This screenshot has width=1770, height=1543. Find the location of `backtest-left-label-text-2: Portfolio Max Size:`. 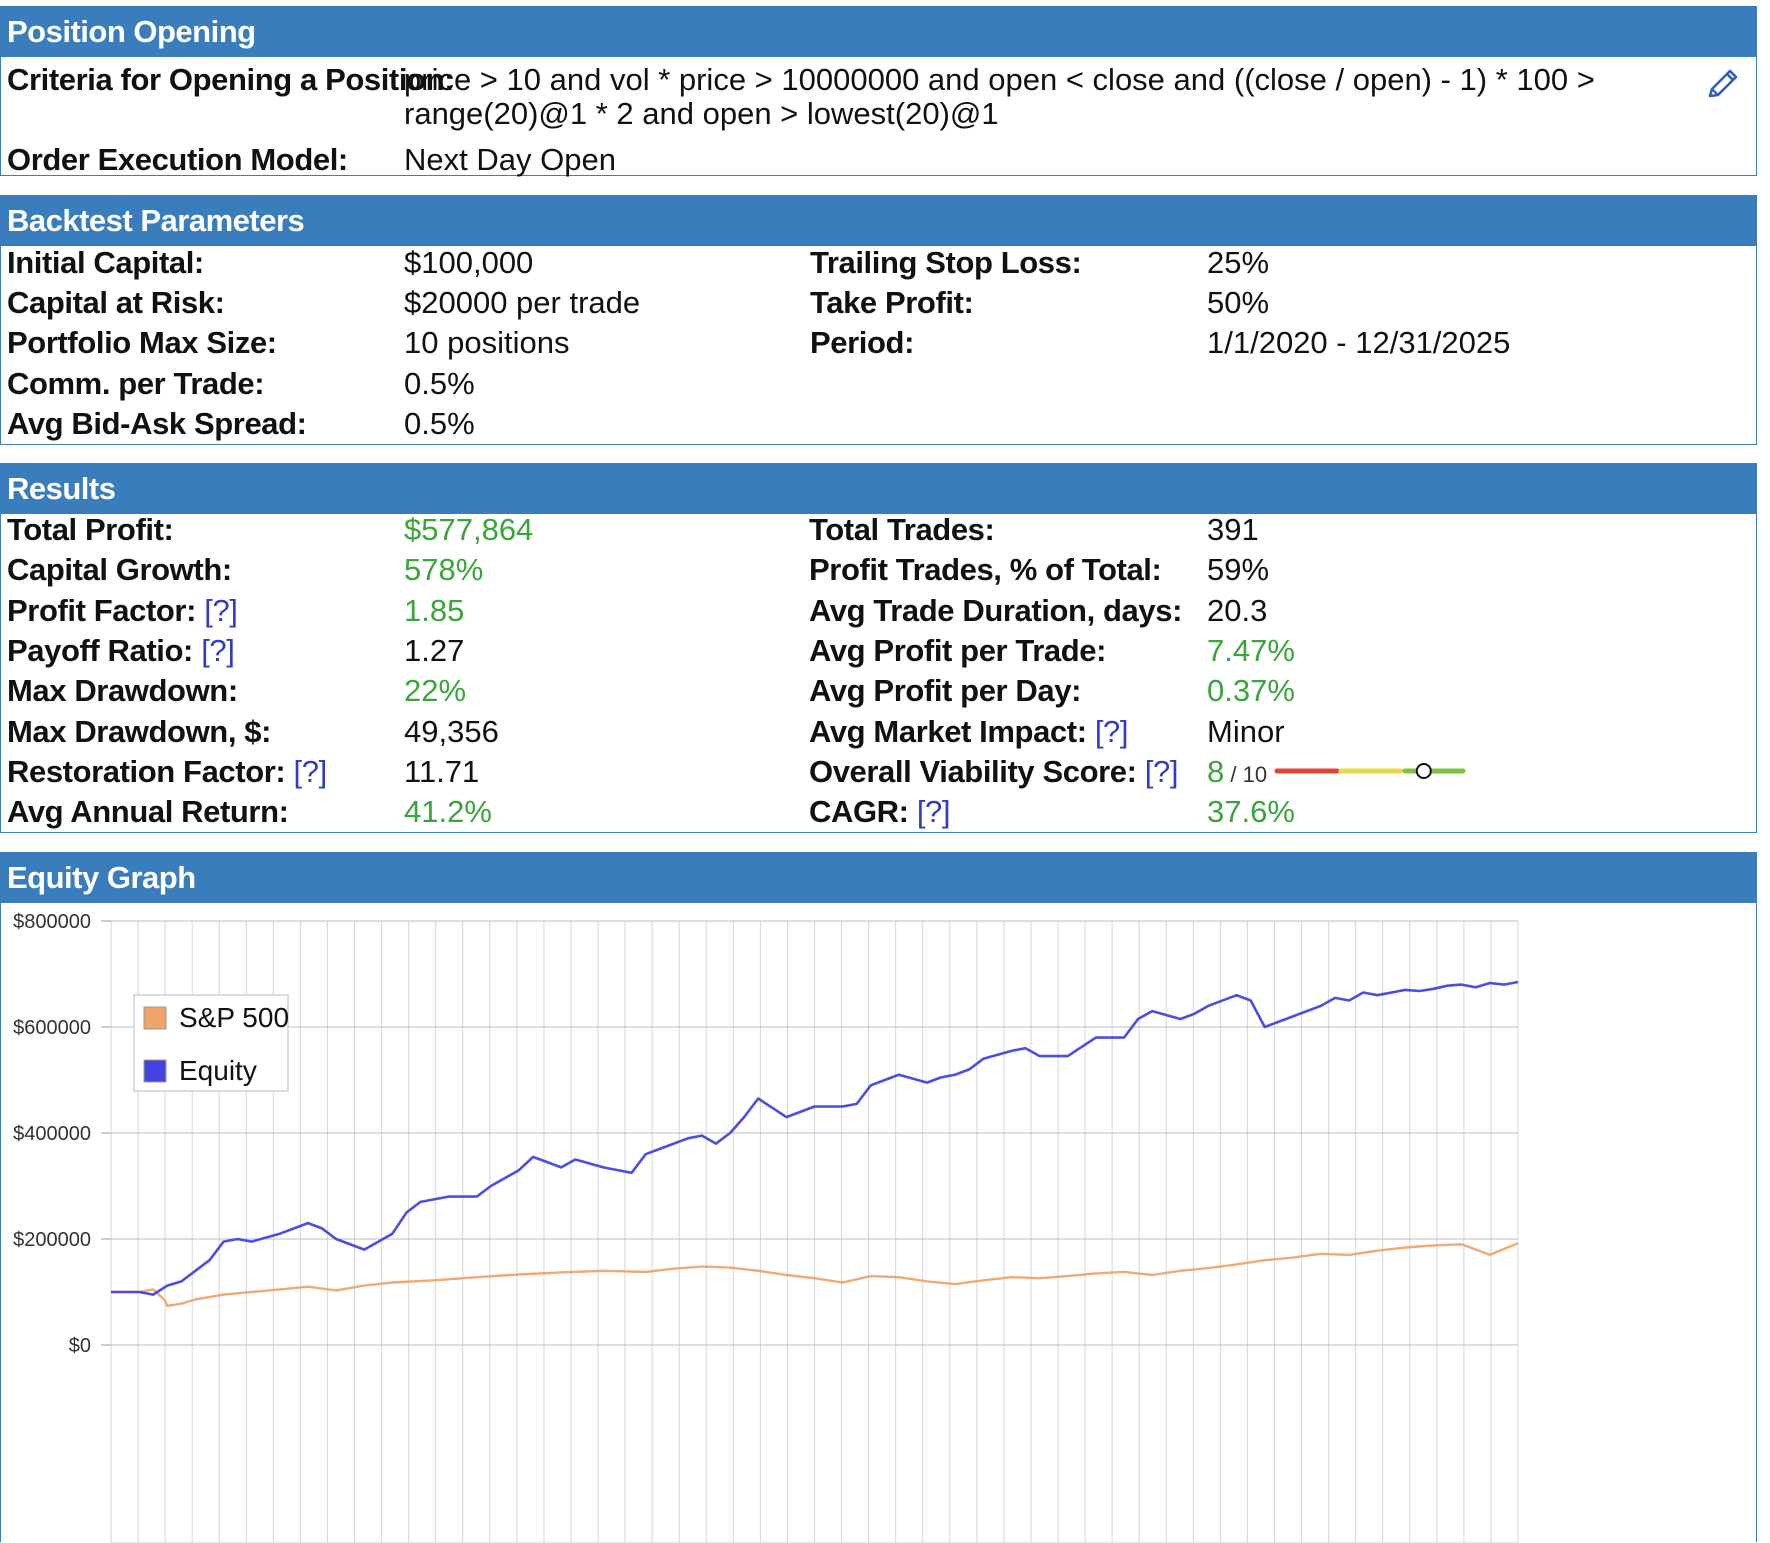

backtest-left-label-text-2: Portfolio Max Size: is located at coordinates (142, 343).